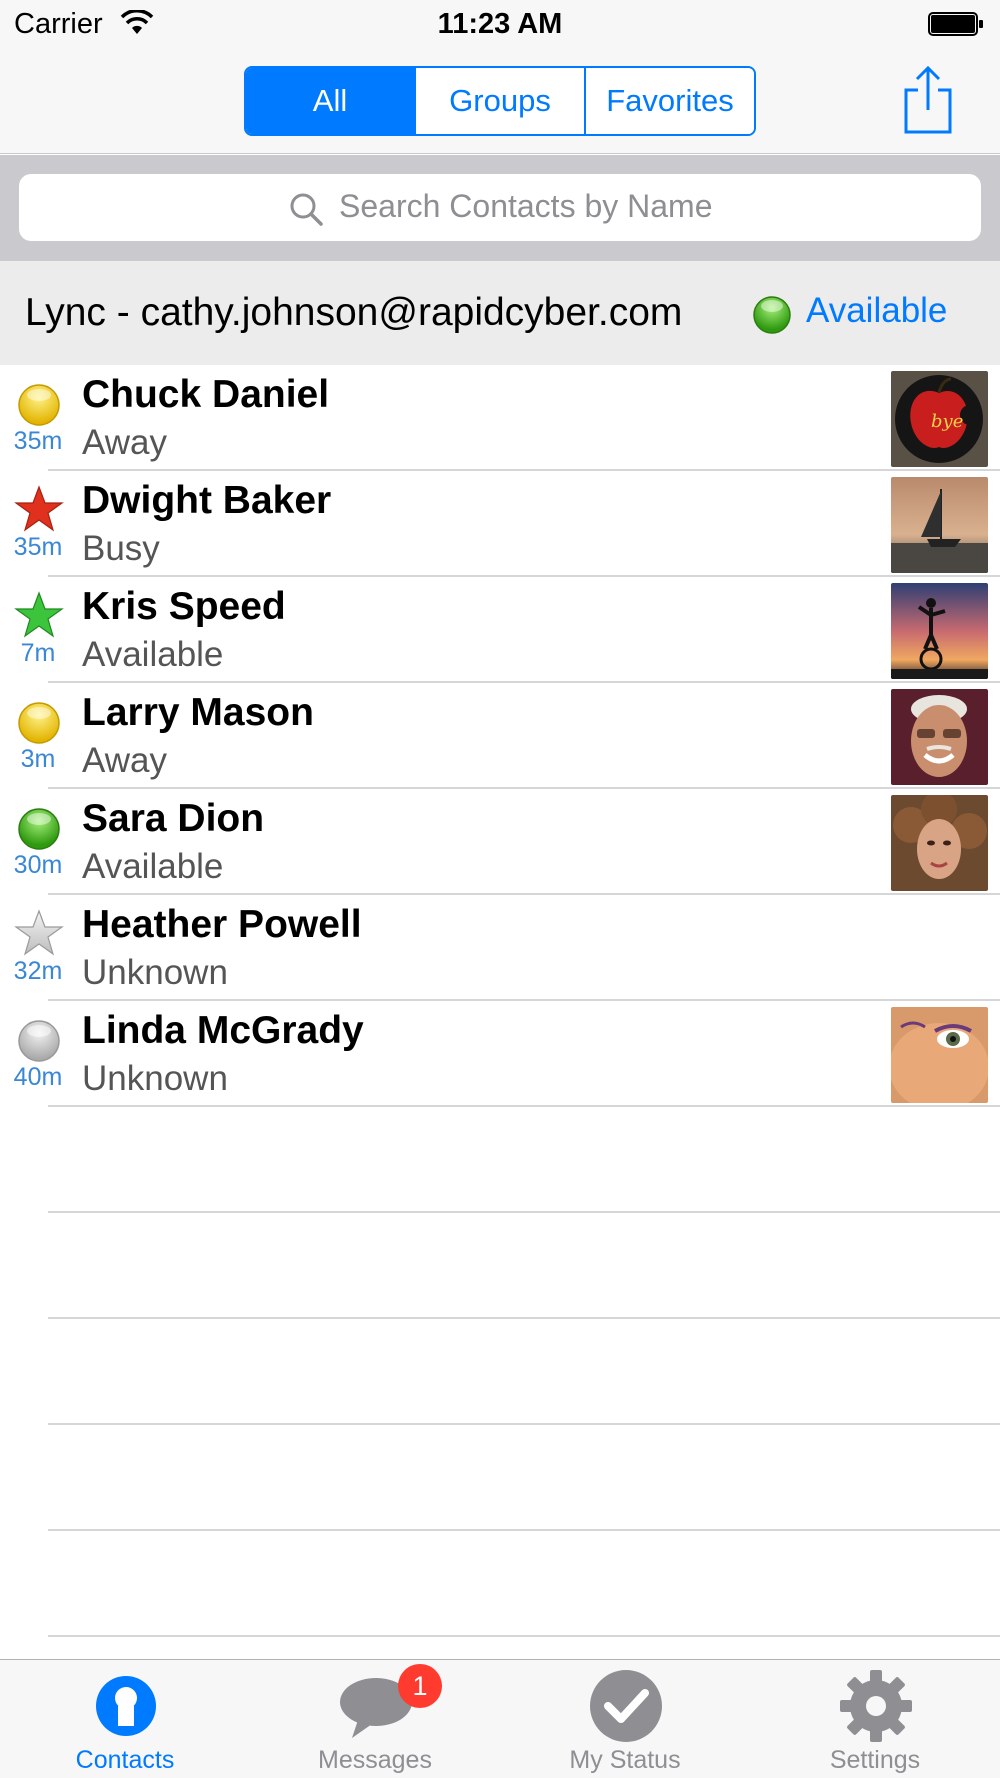  I want to click on row-separator, so click(524, 1636).